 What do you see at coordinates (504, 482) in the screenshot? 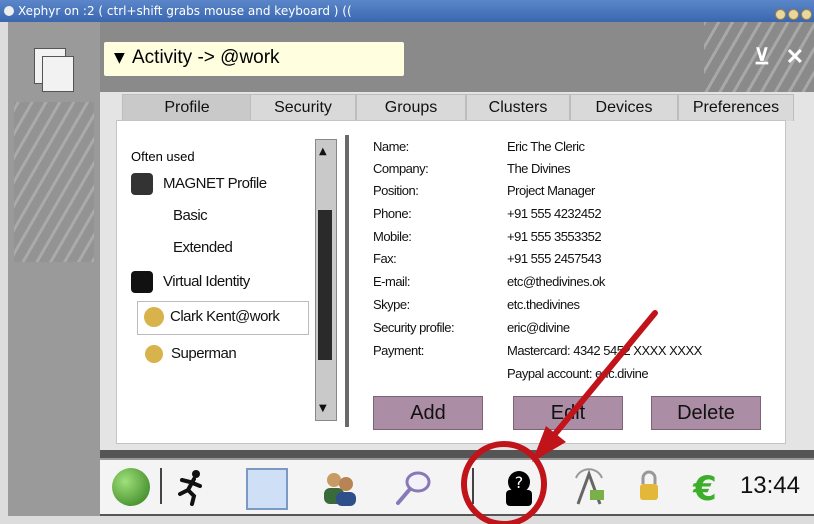
I see `annotation-highlight-circle` at bounding box center [504, 482].